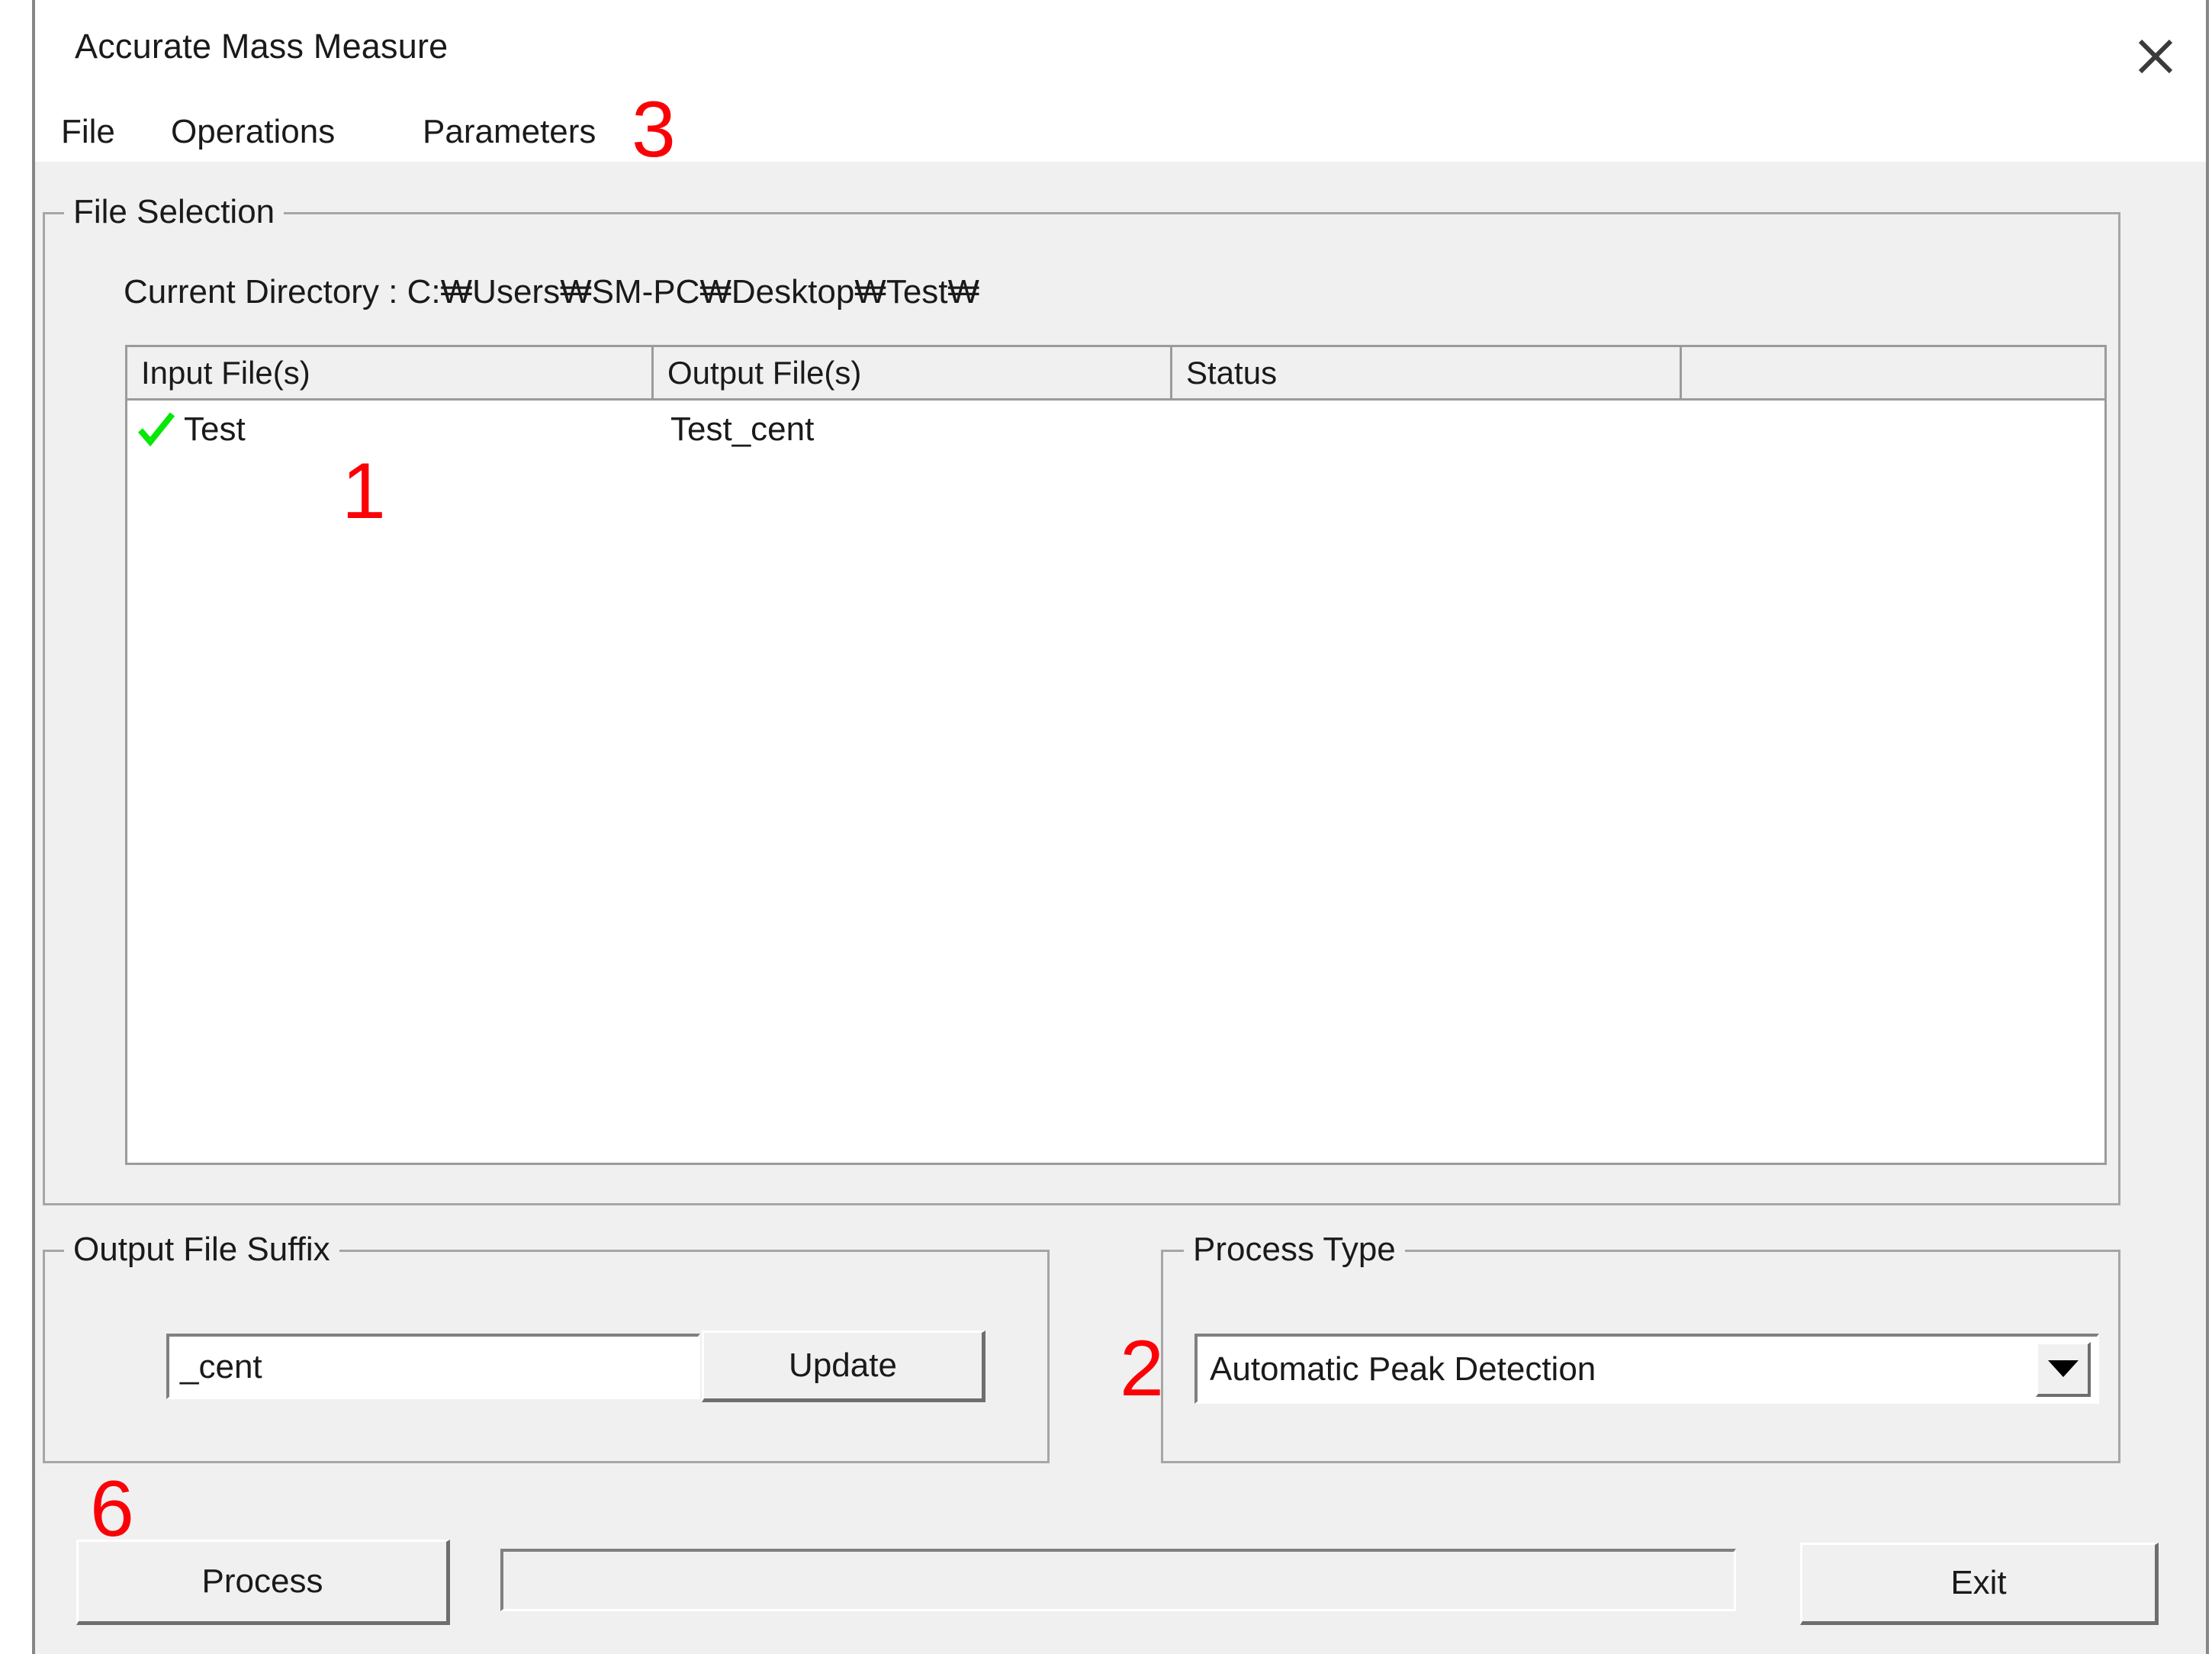 The image size is (2212, 1654). Describe the element at coordinates (1403, 1369) in the screenshot. I see `process-type-selected-value: Automatic Peak Detection` at that location.